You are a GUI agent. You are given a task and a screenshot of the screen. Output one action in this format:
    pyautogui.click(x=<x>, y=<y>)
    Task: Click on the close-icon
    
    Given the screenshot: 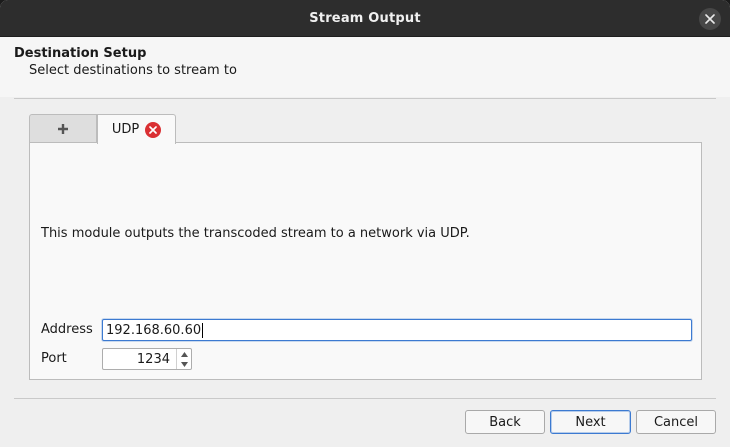 What is the action you would take?
    pyautogui.click(x=710, y=19)
    